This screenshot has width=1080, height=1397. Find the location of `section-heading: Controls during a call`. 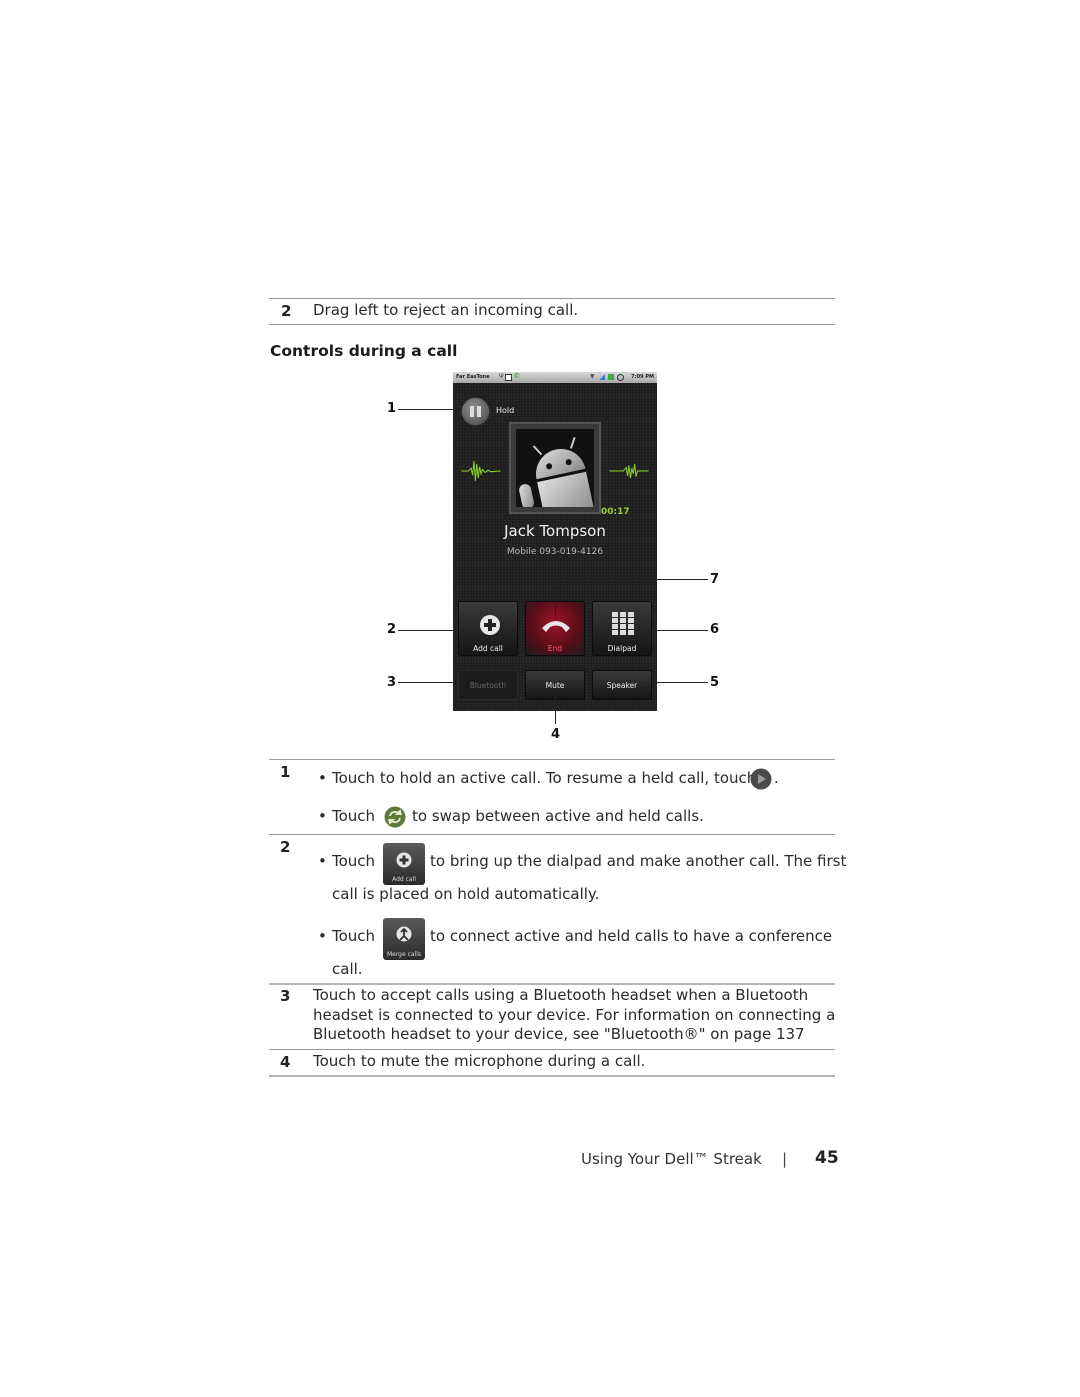

section-heading: Controls during a call is located at coordinates (364, 351).